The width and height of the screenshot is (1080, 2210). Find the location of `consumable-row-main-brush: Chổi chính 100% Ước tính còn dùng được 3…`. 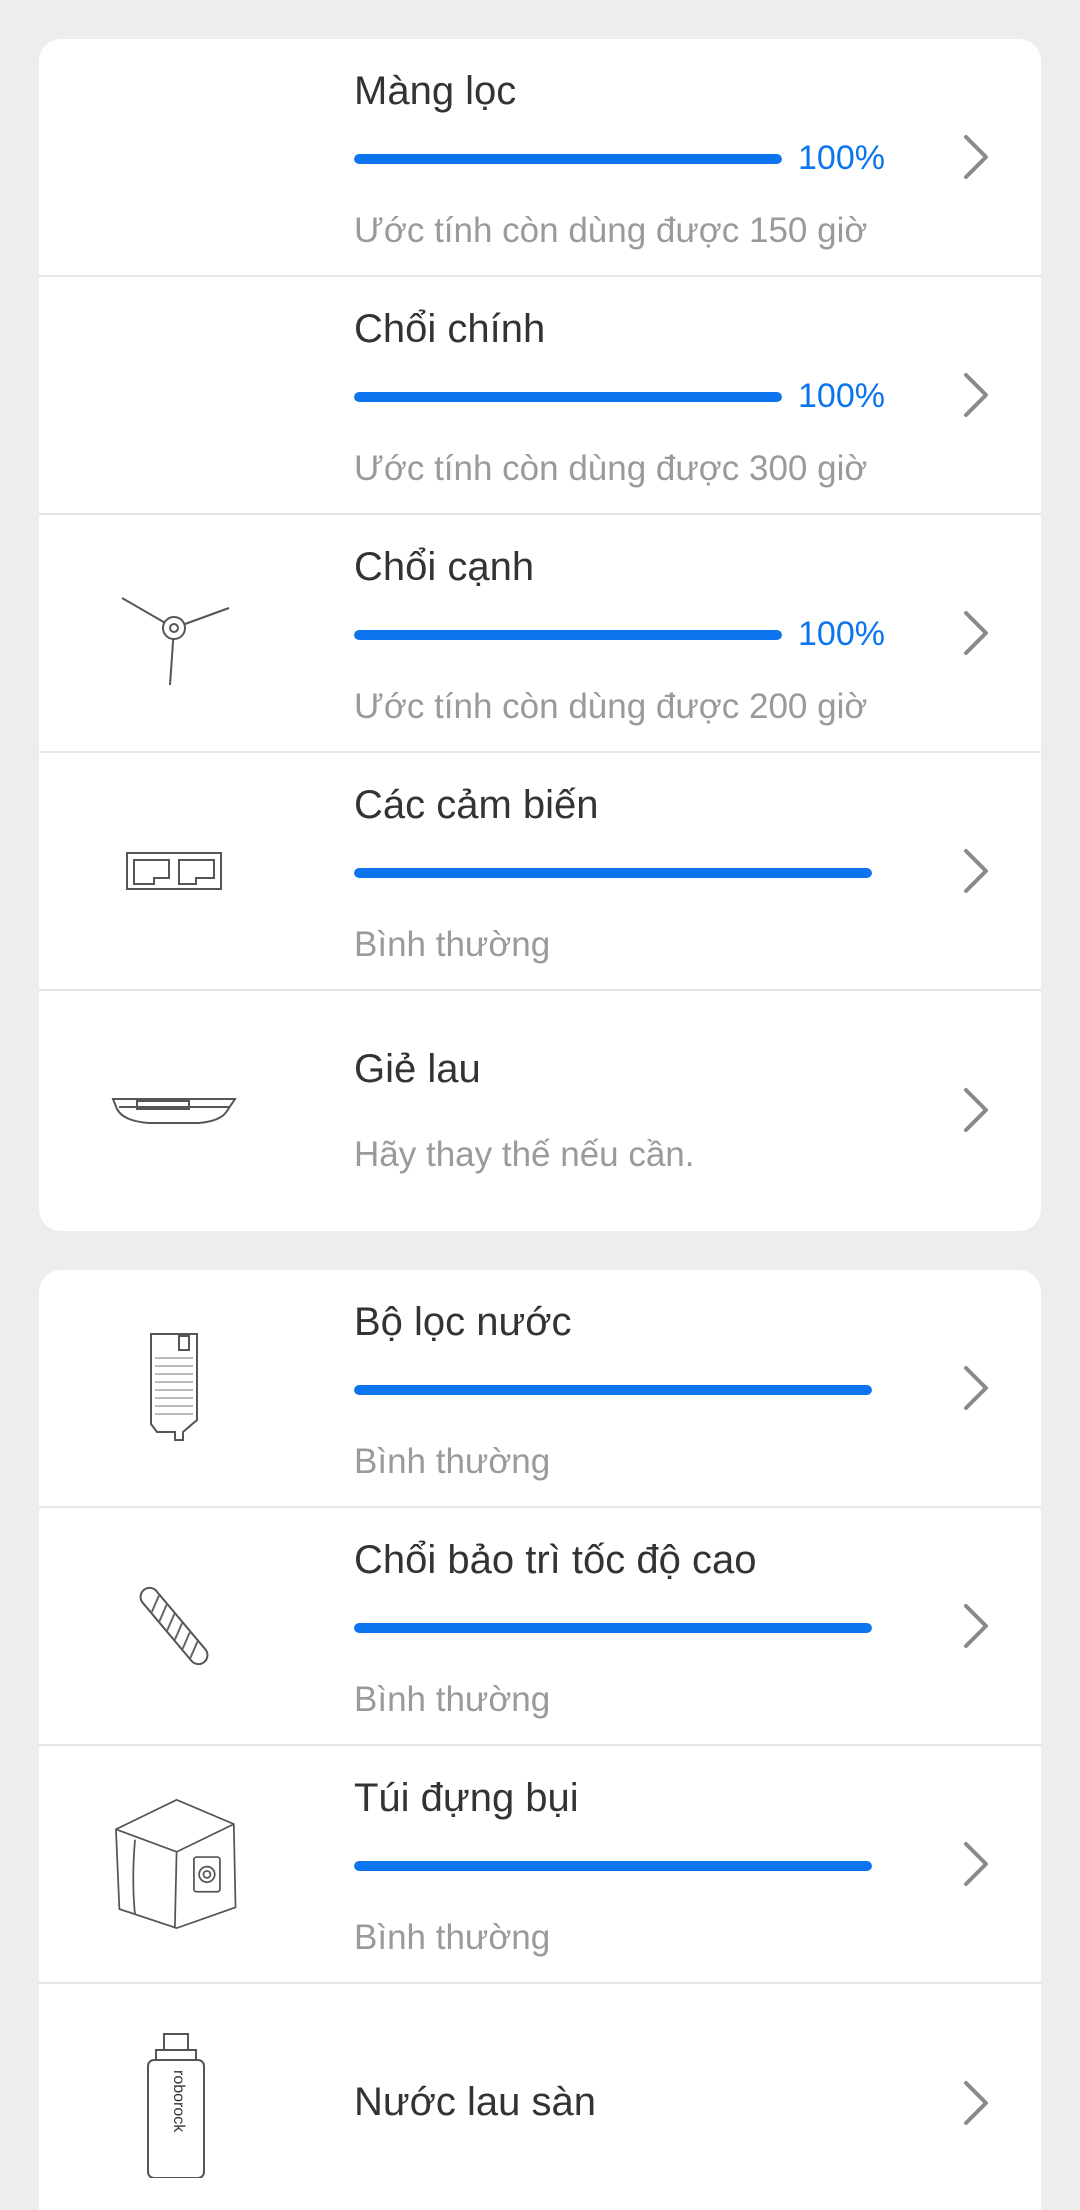

consumable-row-main-brush: Chổi chính 100% Ước tính còn dùng được 3… is located at coordinates (540, 396).